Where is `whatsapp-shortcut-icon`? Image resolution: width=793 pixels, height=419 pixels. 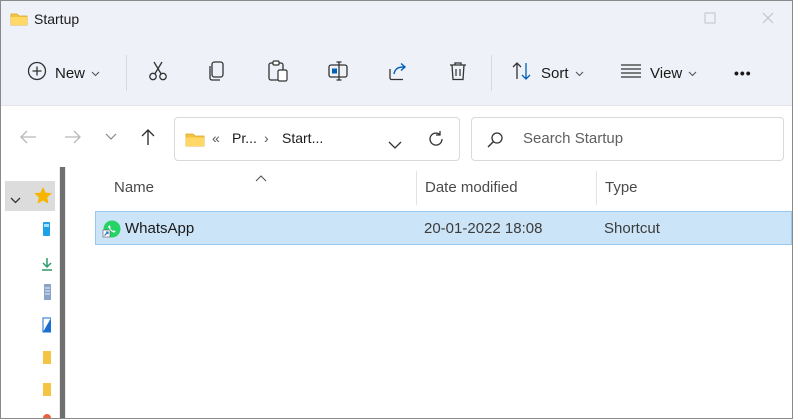
whatsapp-shortcut-icon is located at coordinates (112, 231).